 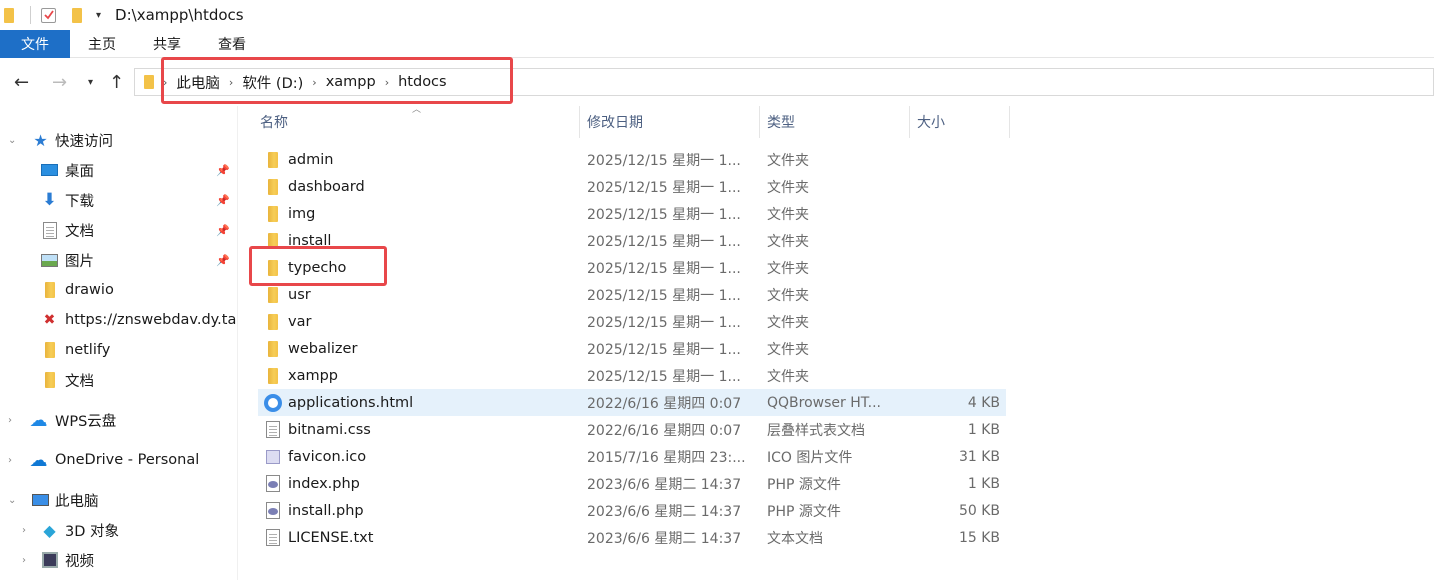 What do you see at coordinates (116, 82) in the screenshot?
I see `up-arrow-icon: ↑` at bounding box center [116, 82].